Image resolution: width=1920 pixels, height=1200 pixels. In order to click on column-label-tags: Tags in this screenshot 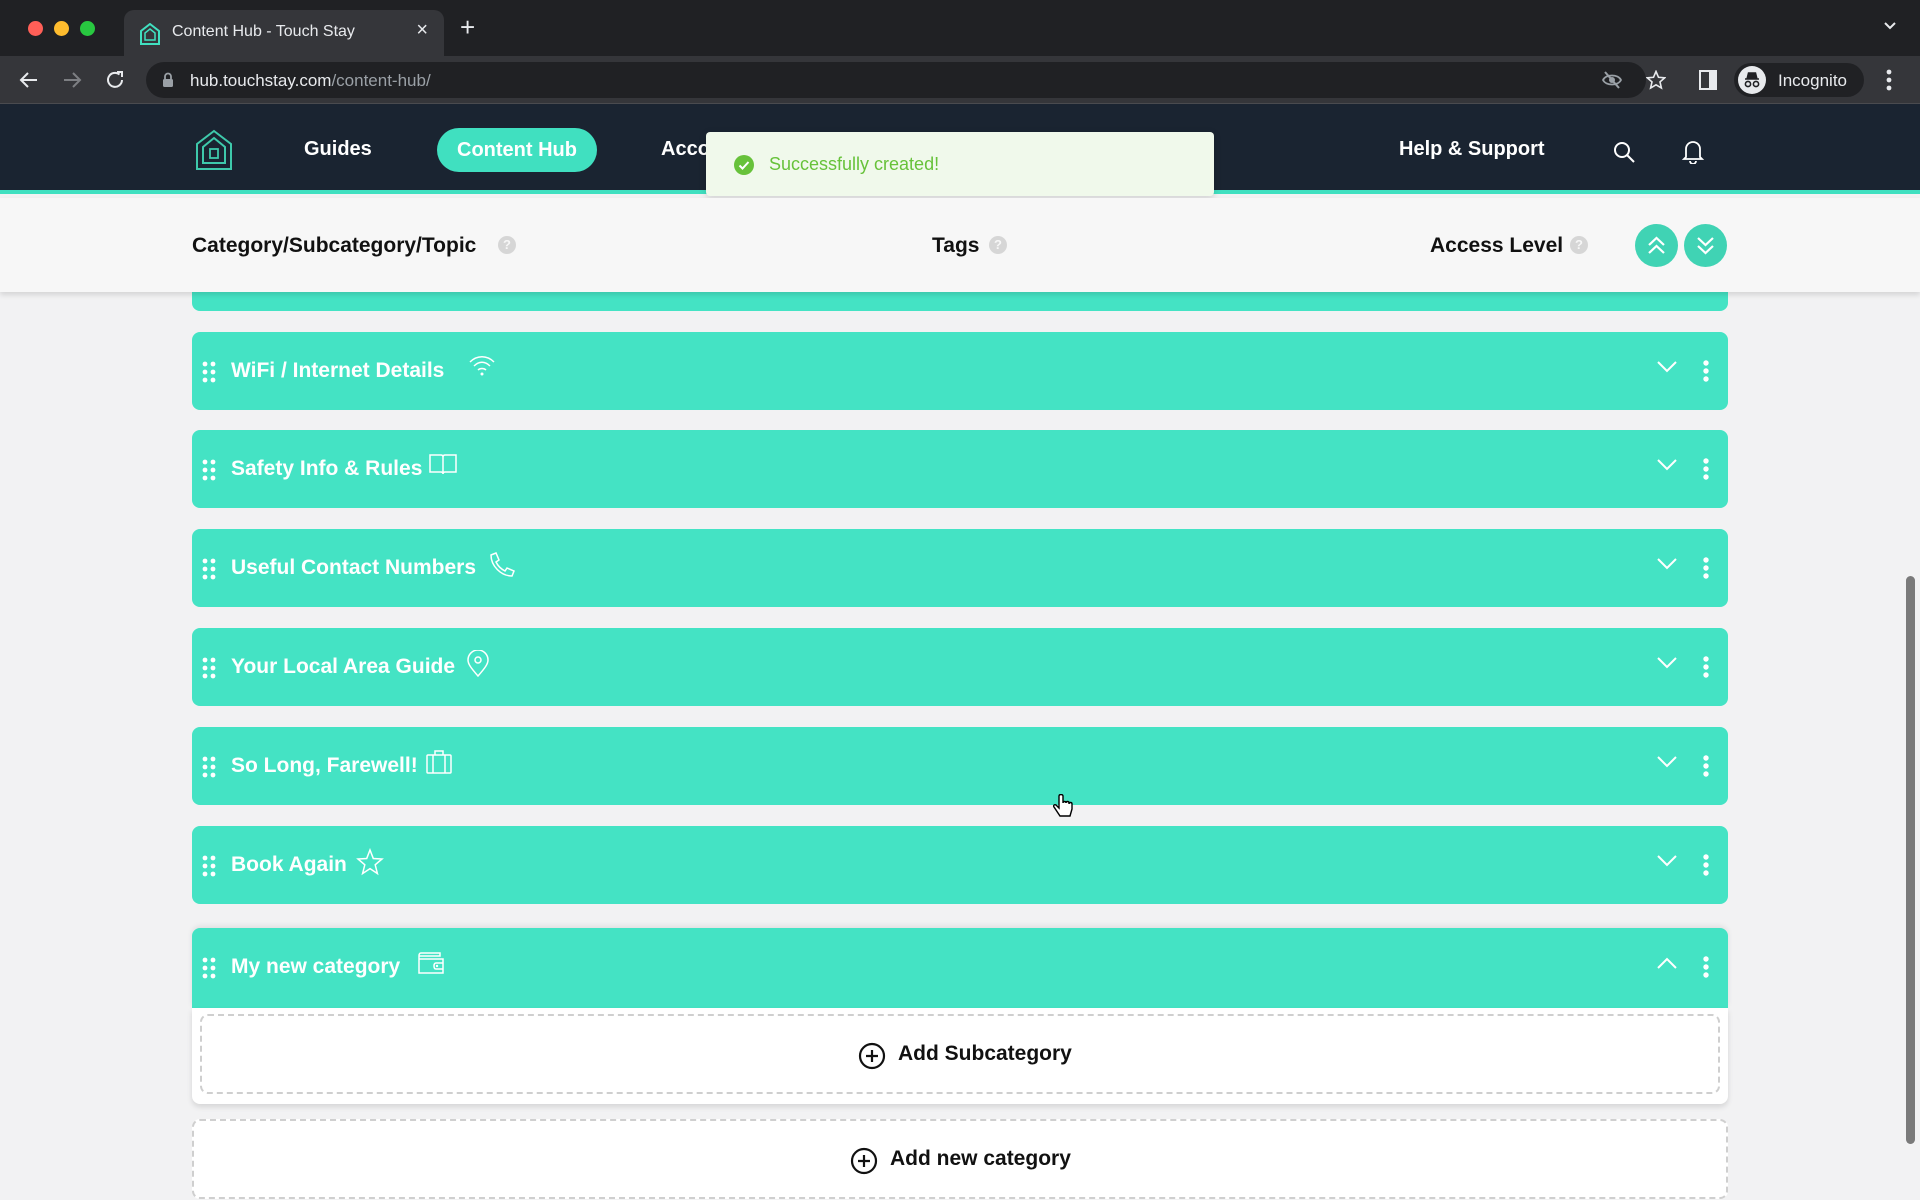, I will do `click(956, 245)`.